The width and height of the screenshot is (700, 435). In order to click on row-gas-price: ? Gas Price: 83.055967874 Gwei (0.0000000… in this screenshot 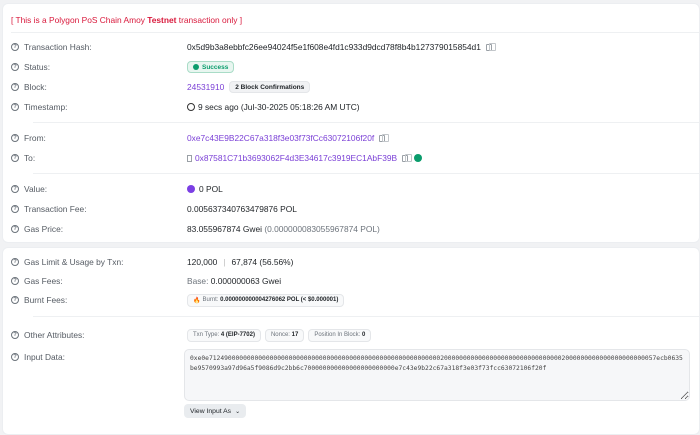, I will do `click(355, 229)`.